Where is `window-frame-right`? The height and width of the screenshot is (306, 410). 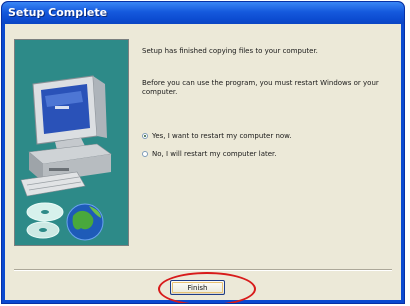
window-frame-right is located at coordinates (402, 163).